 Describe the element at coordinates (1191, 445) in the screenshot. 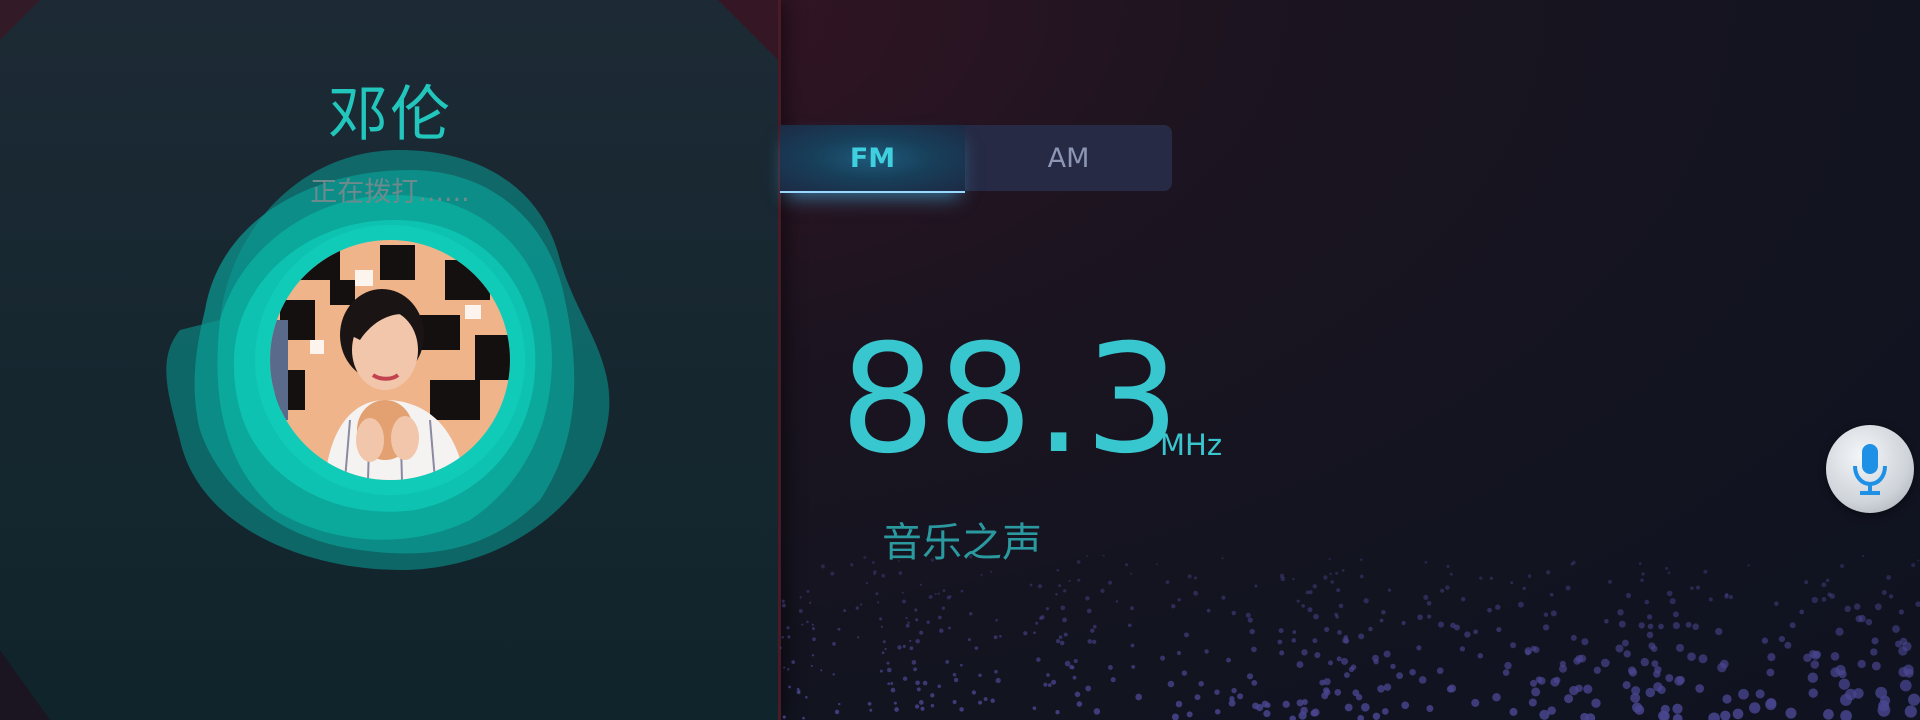

I see `frequency-unit: MHz` at that location.